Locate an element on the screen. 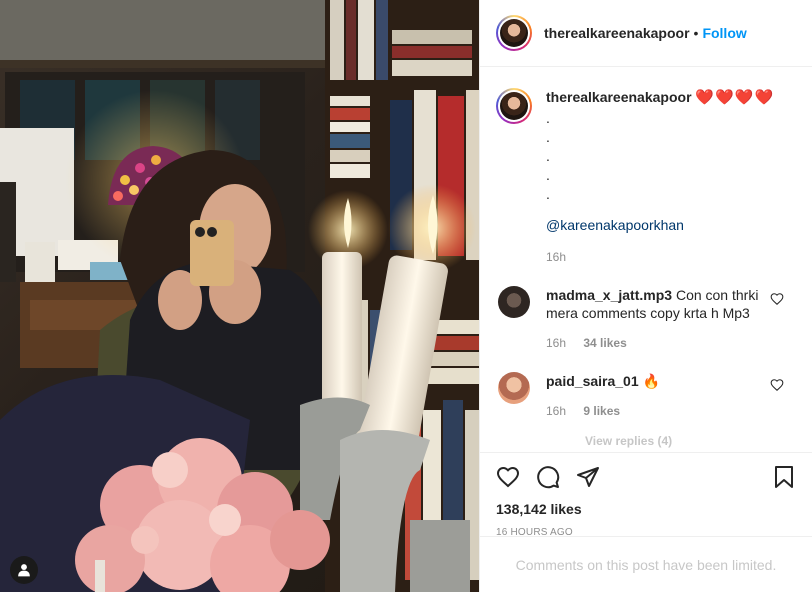  post-actions: 138,142 likes 16 HOURS AGO is located at coordinates (646, 495).